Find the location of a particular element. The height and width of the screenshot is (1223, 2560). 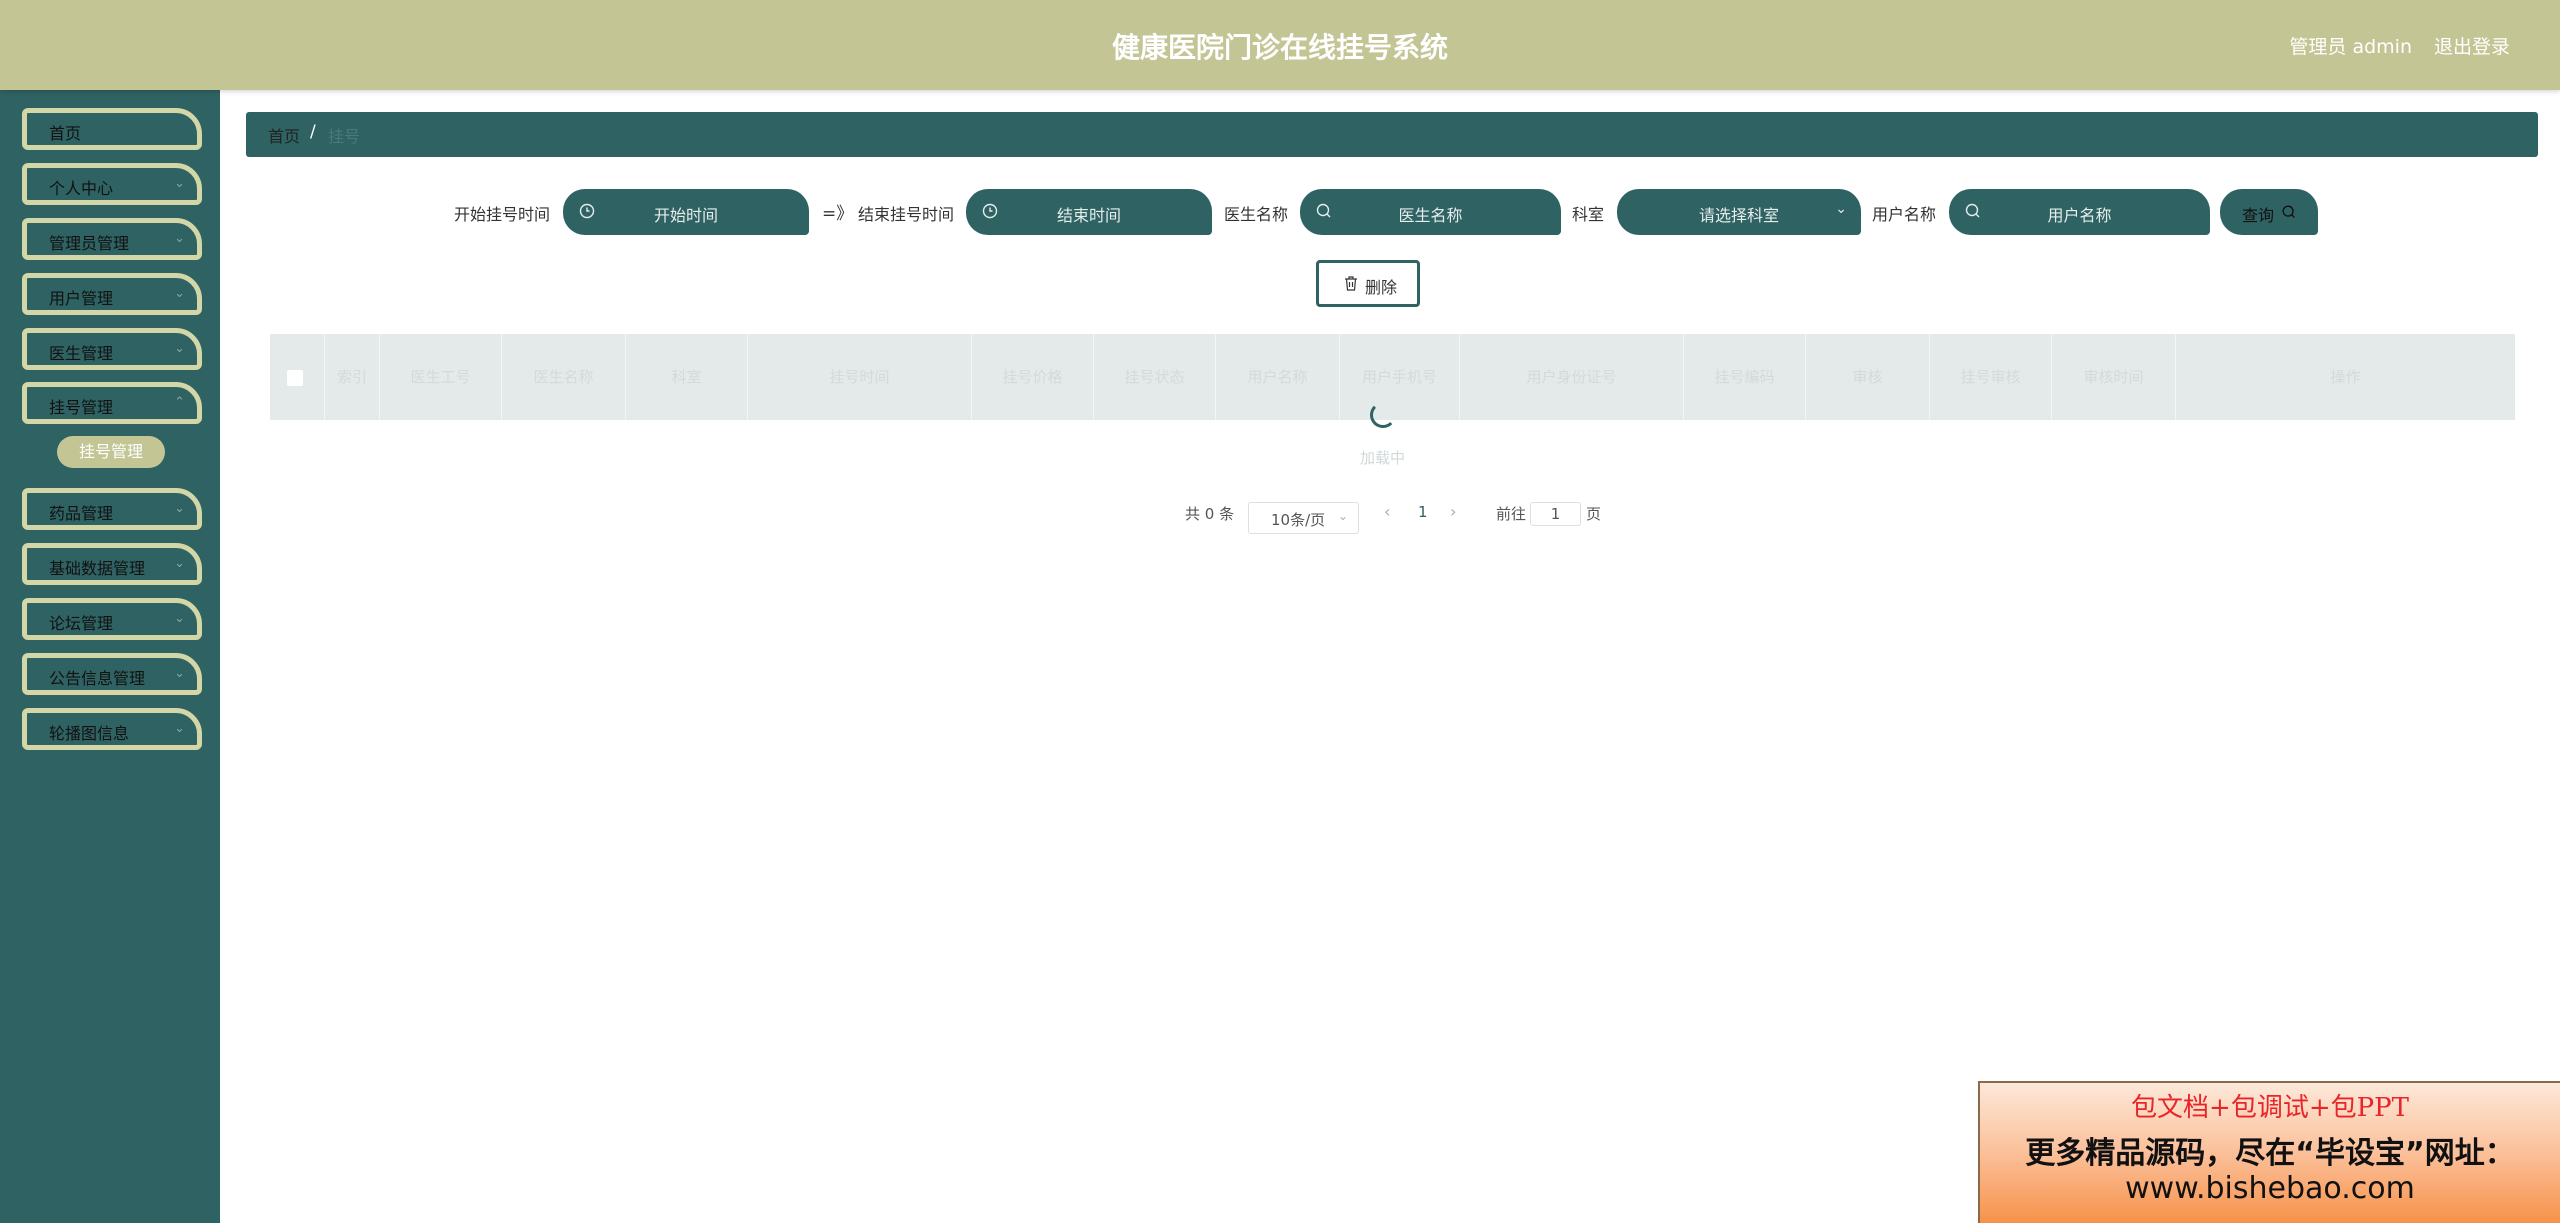

search-icon is located at coordinates (2288, 211).